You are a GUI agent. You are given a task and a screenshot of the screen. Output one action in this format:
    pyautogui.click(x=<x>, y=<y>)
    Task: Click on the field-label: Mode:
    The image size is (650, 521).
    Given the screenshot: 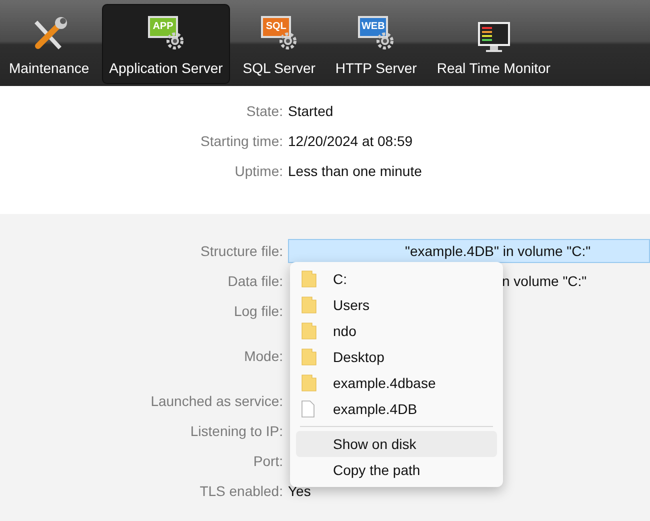 What is the action you would take?
    pyautogui.click(x=263, y=356)
    